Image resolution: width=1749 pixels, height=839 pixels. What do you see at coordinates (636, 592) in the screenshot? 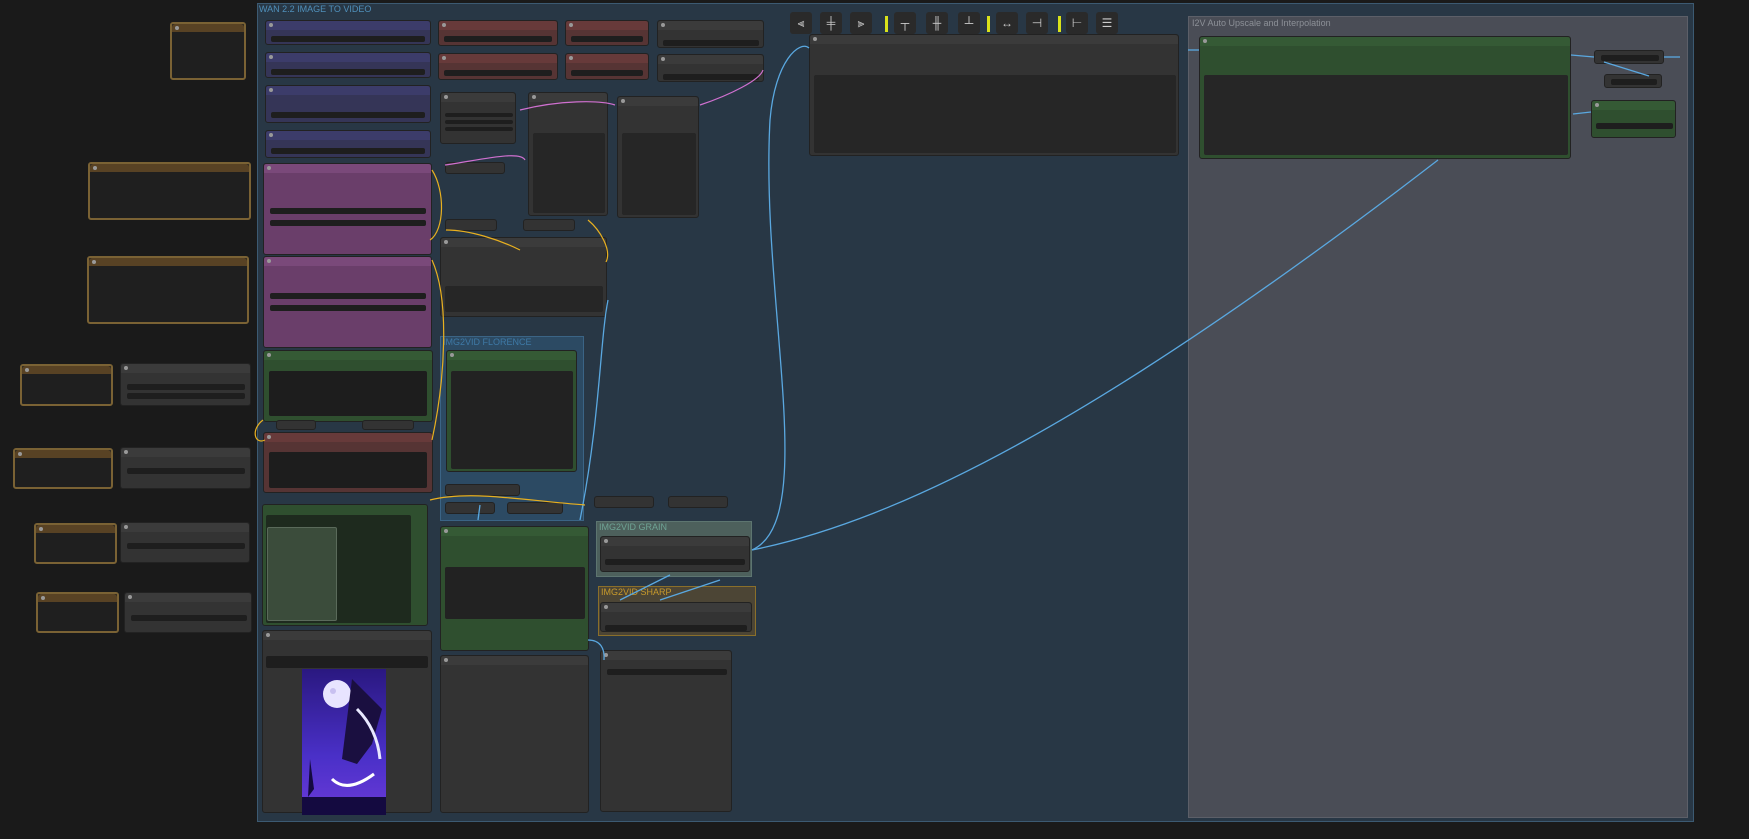
I see `group-title: IMG2VID SHARP` at bounding box center [636, 592].